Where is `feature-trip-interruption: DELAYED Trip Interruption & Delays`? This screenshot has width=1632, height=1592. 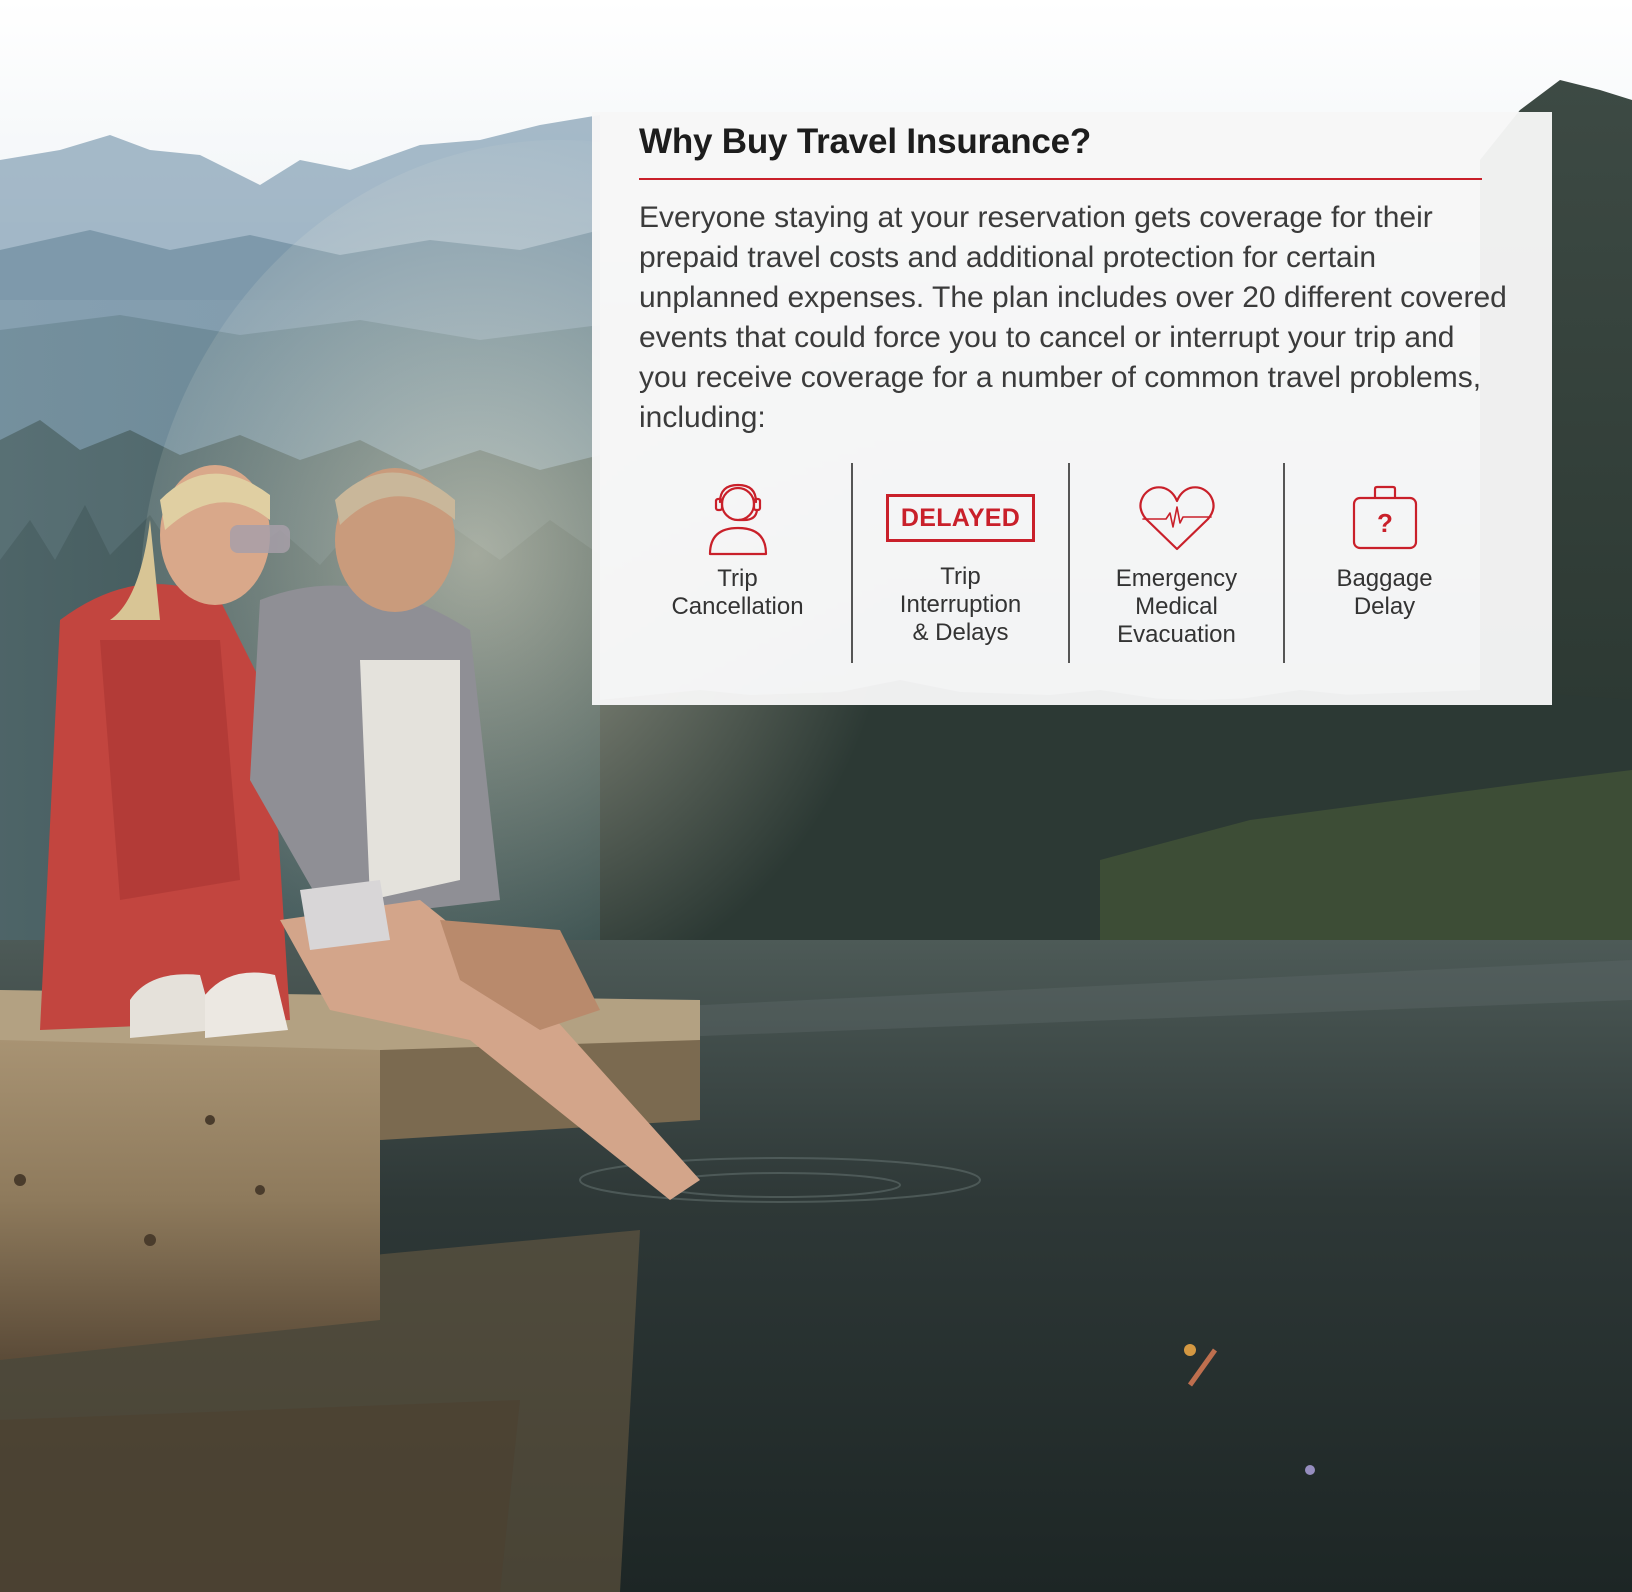 feature-trip-interruption: DELAYED Trip Interruption & Delays is located at coordinates (959, 563).